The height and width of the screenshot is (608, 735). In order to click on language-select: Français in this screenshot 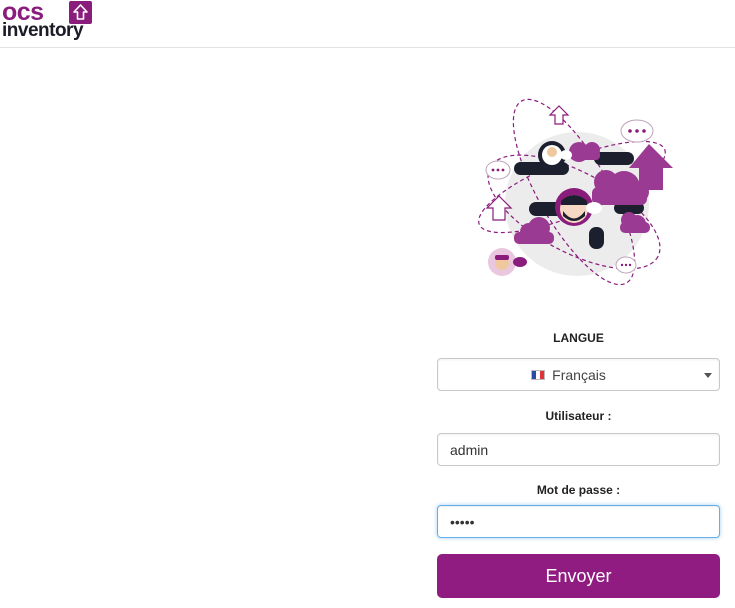, I will do `click(578, 374)`.